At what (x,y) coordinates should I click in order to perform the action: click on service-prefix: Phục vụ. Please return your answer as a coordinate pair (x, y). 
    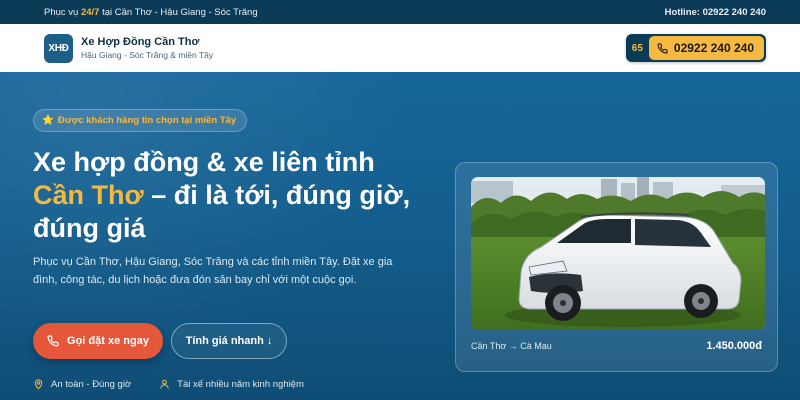
    Looking at the image, I should click on (62, 12).